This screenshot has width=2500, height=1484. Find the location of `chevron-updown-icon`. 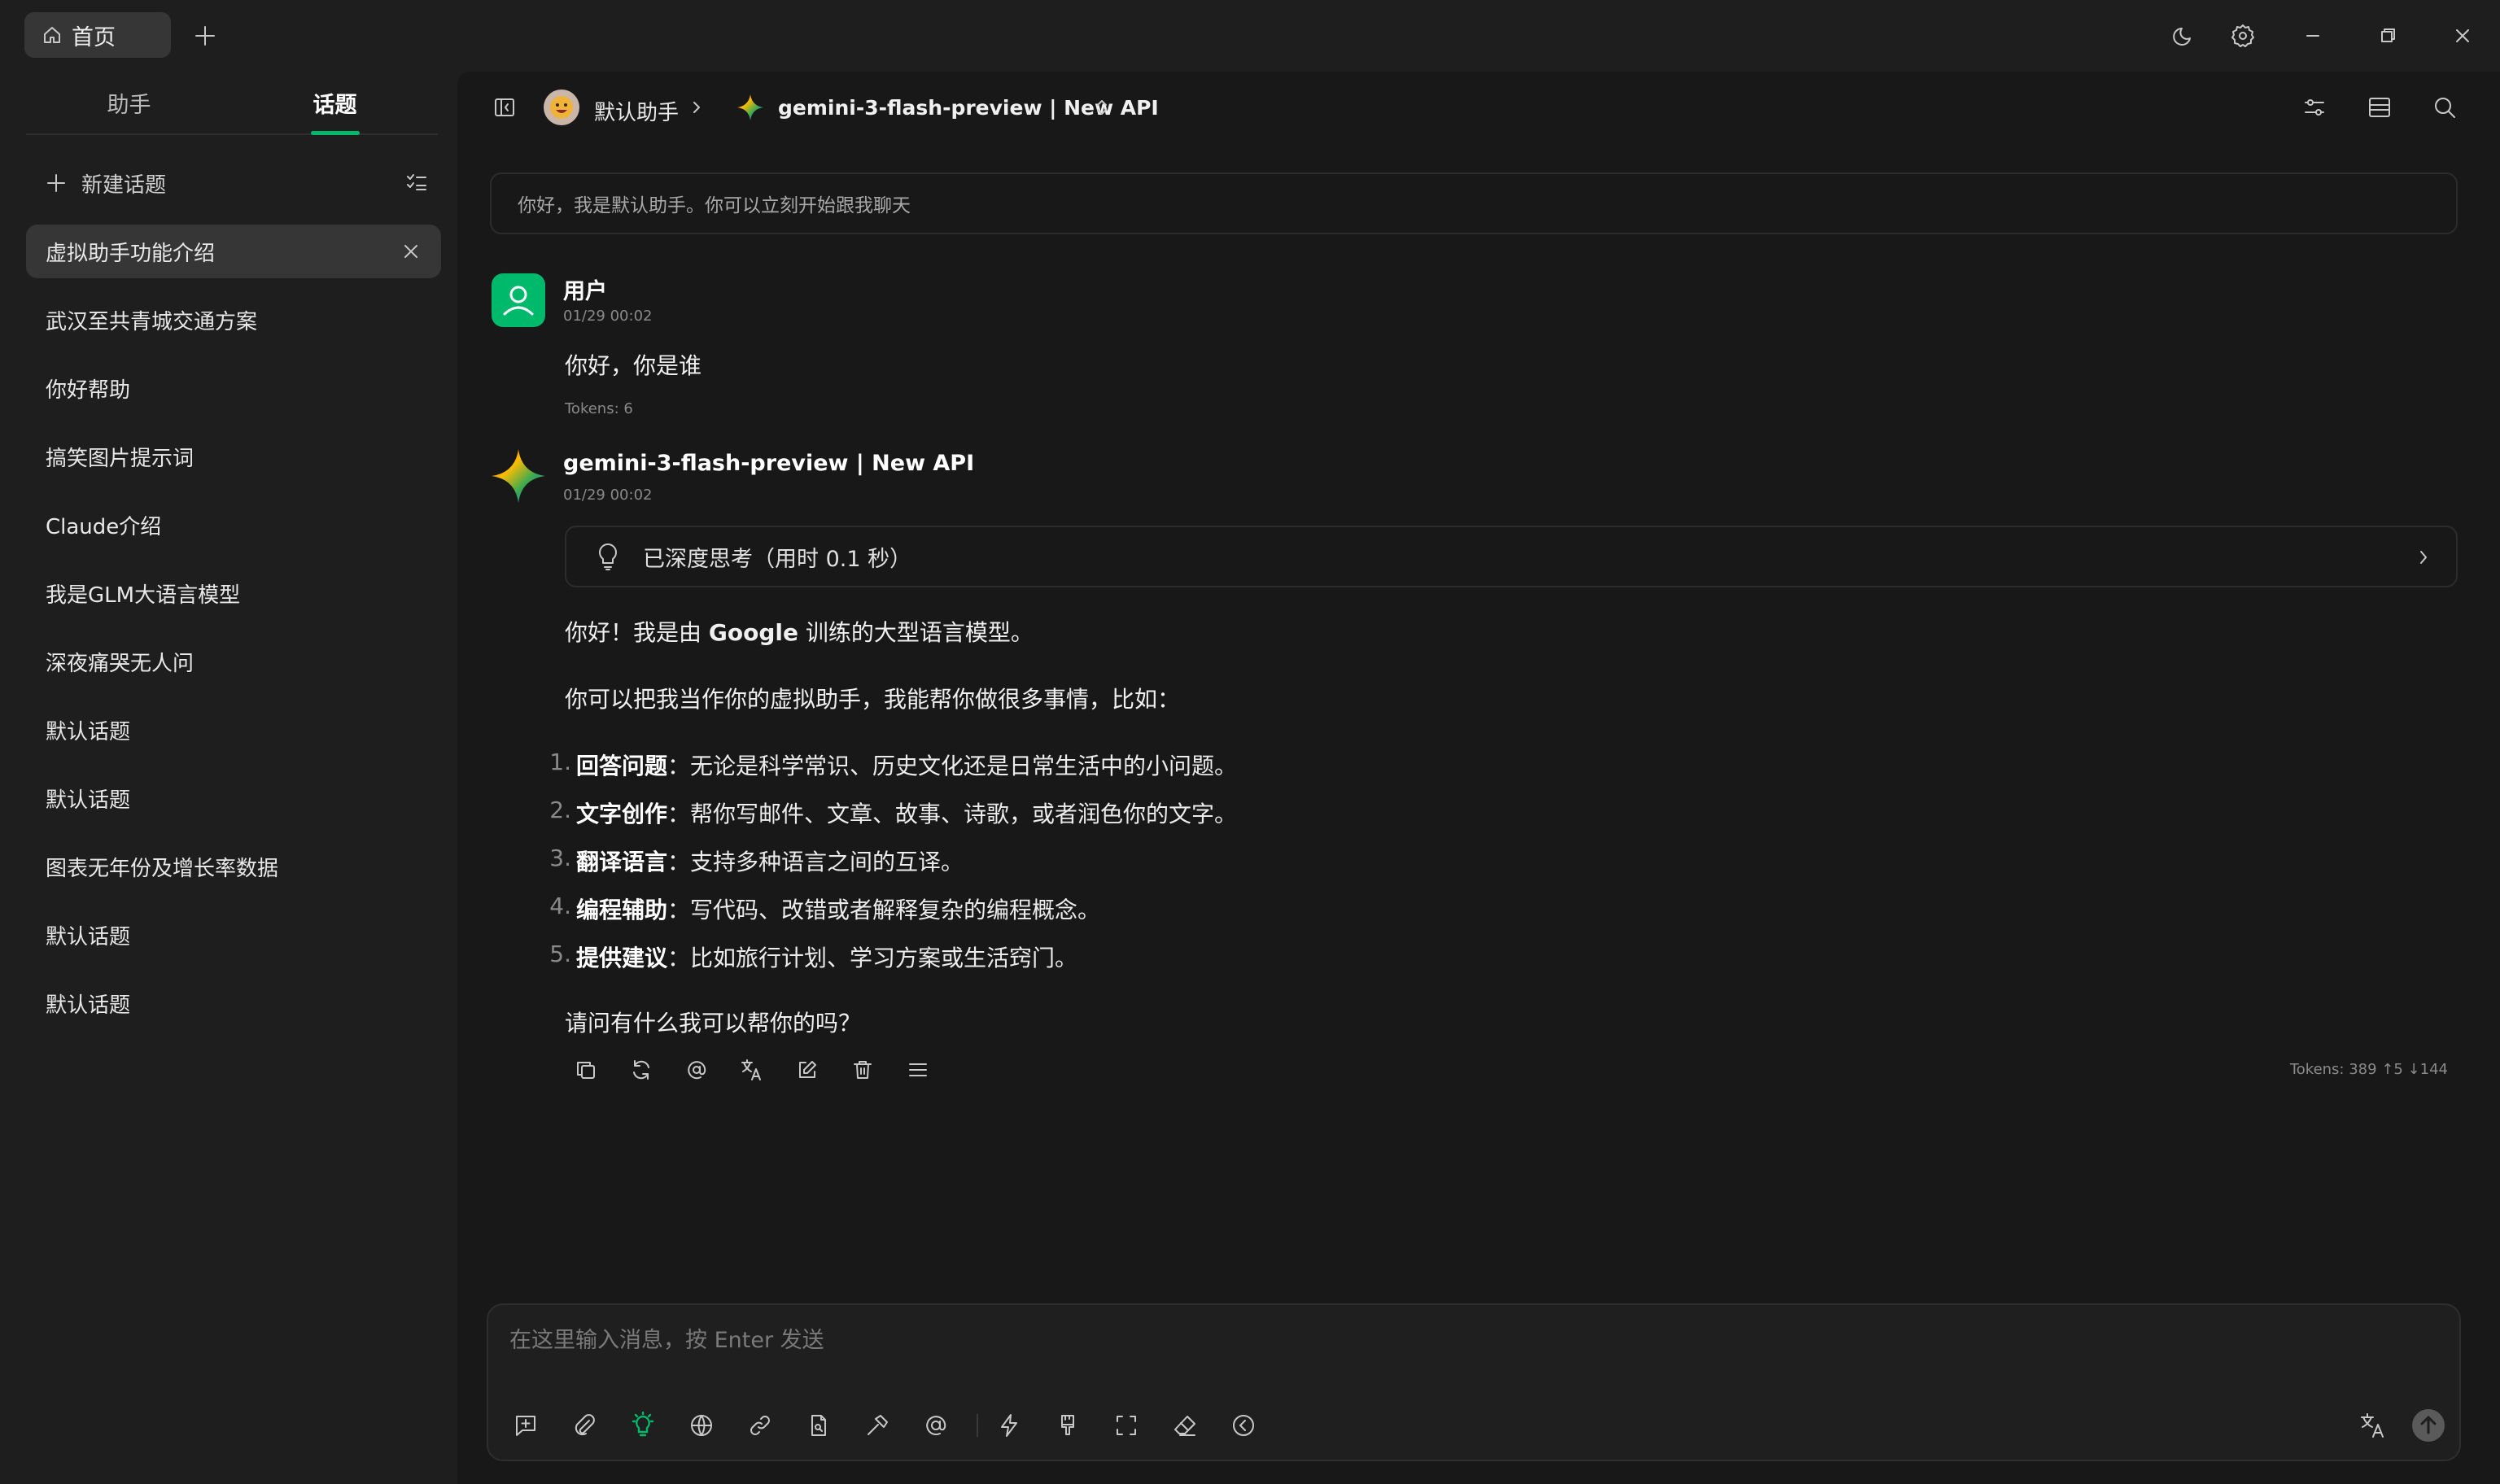

chevron-updown-icon is located at coordinates (1102, 108).